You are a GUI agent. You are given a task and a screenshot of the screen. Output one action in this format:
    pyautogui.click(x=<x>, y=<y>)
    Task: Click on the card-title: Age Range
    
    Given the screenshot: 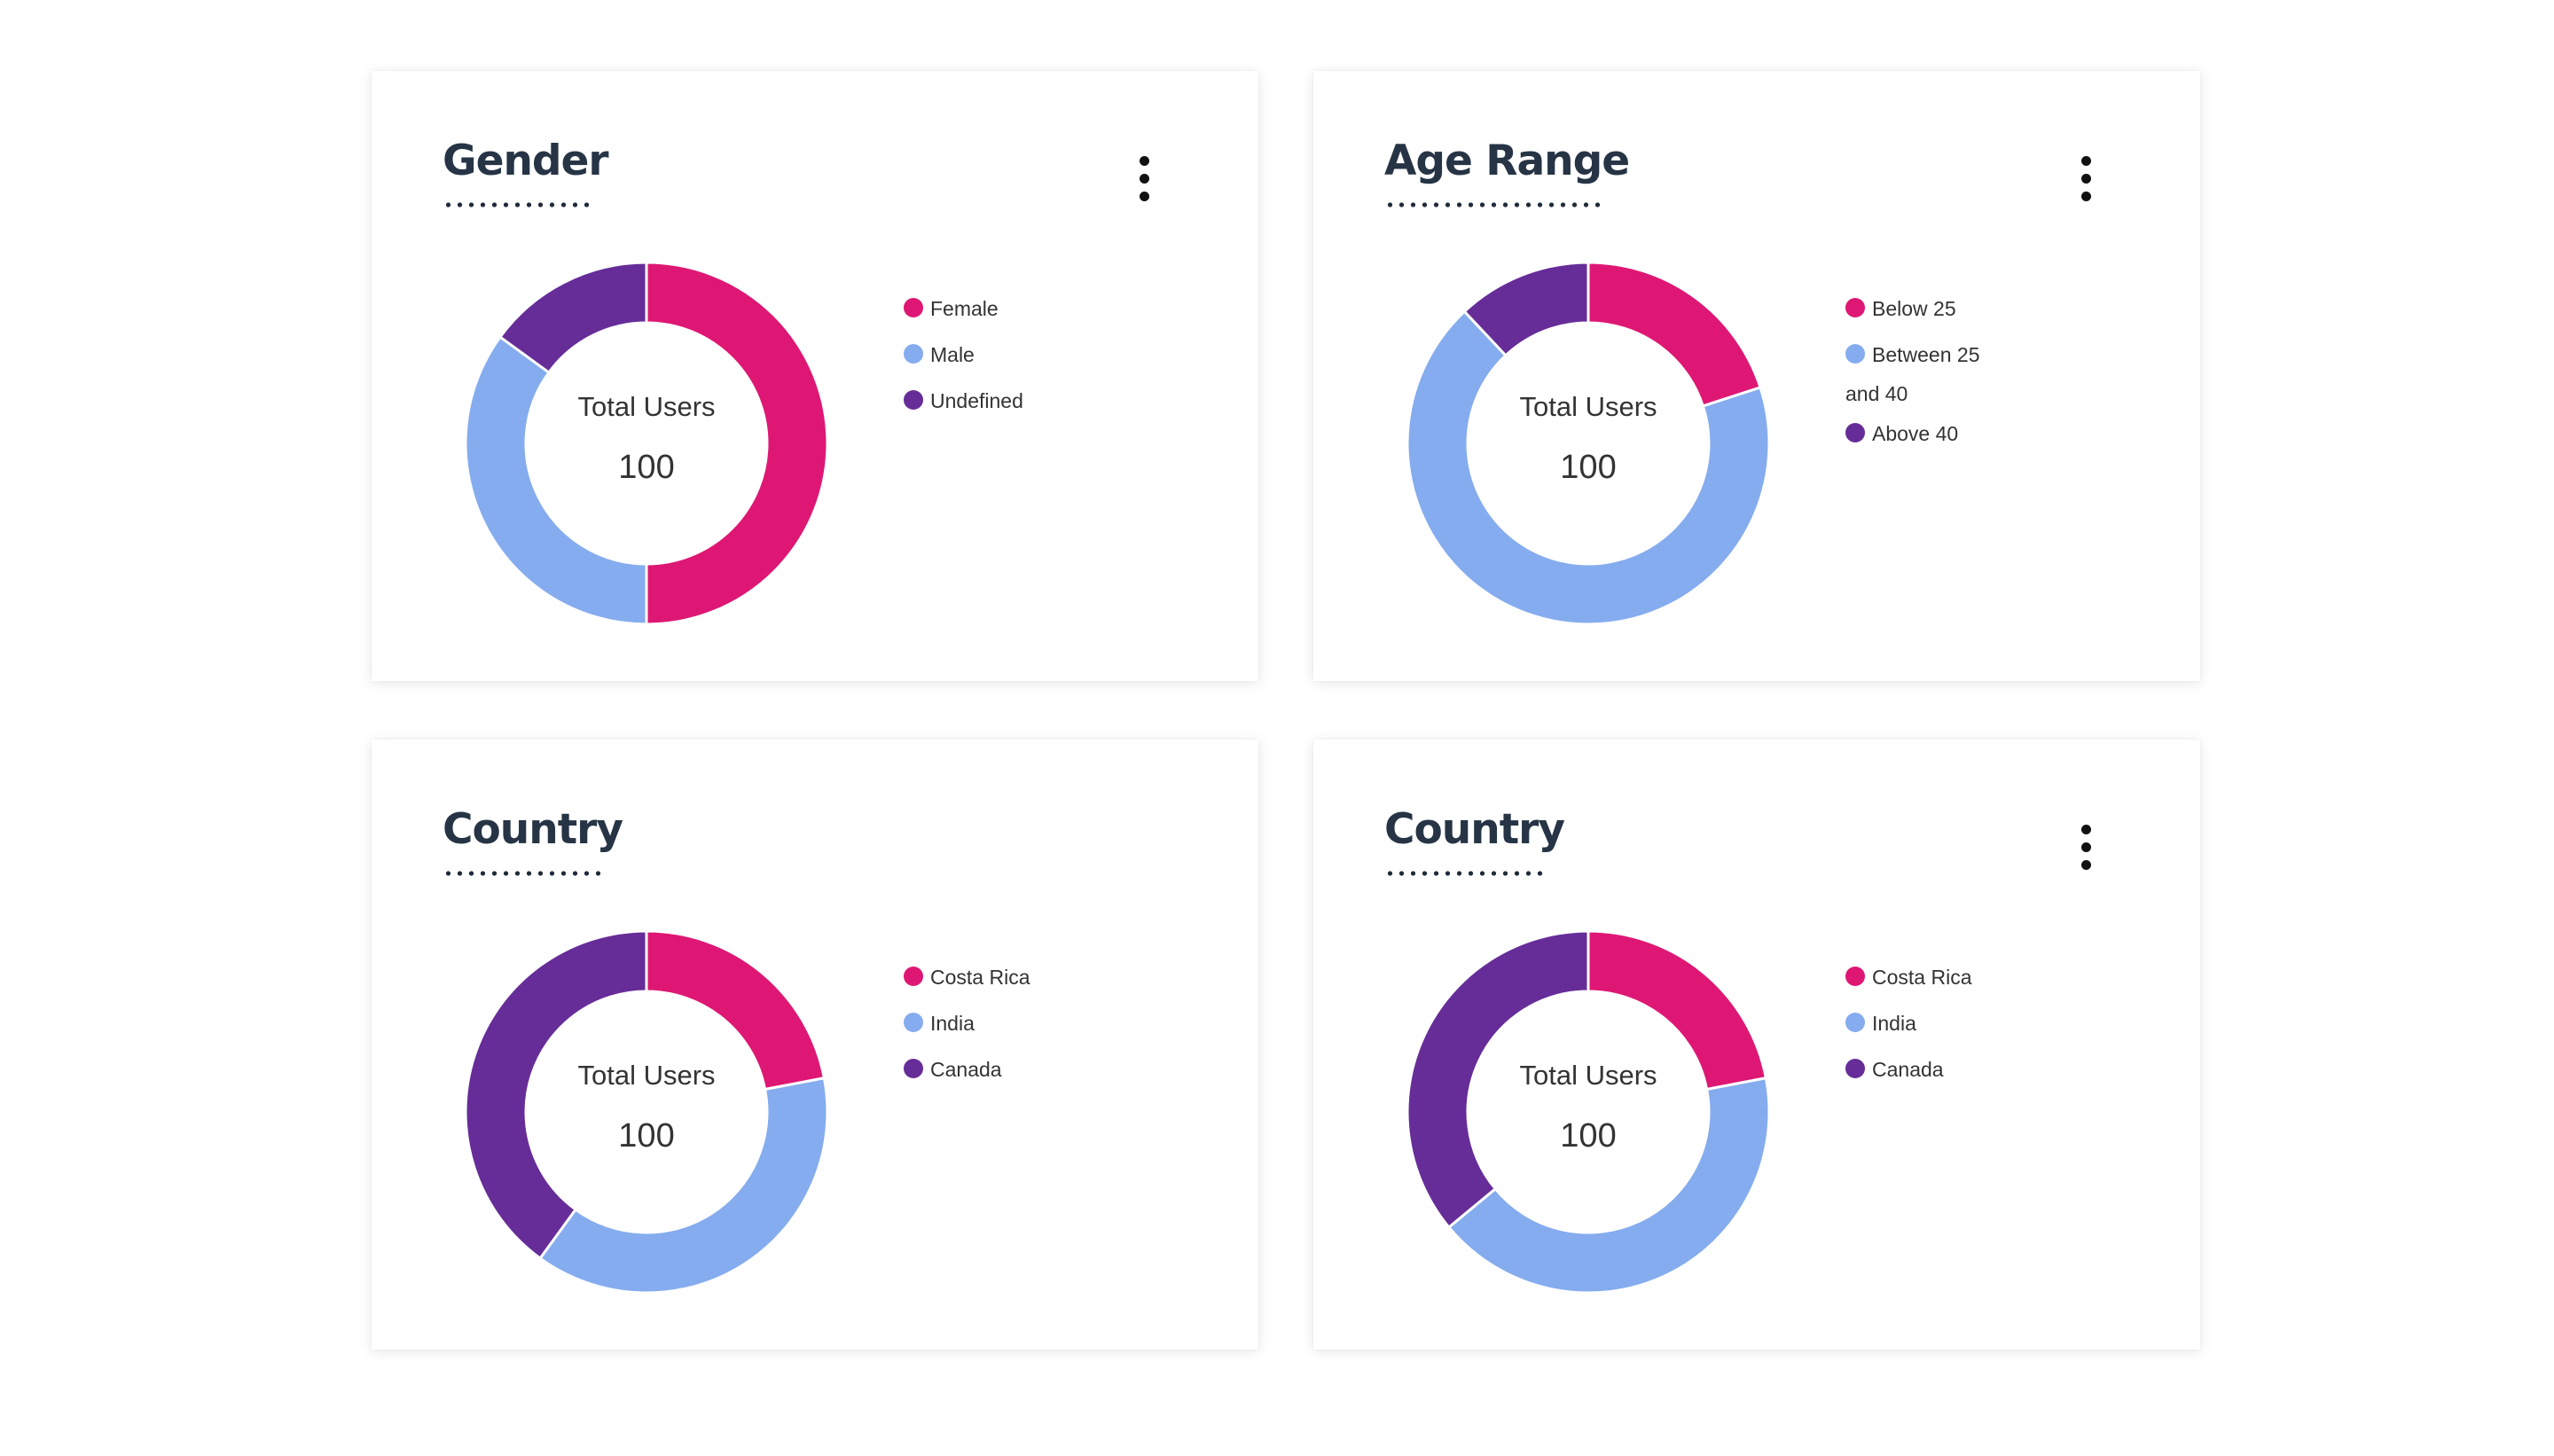 What is the action you would take?
    pyautogui.click(x=1507, y=161)
    